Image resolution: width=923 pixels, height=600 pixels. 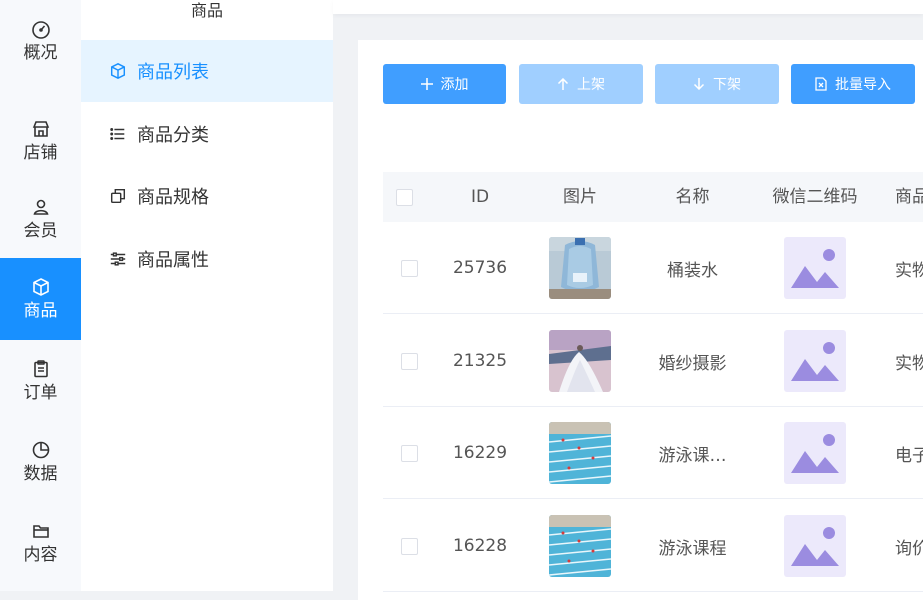 I want to click on sub-item-goods-attr: 商品属性, so click(x=207, y=259).